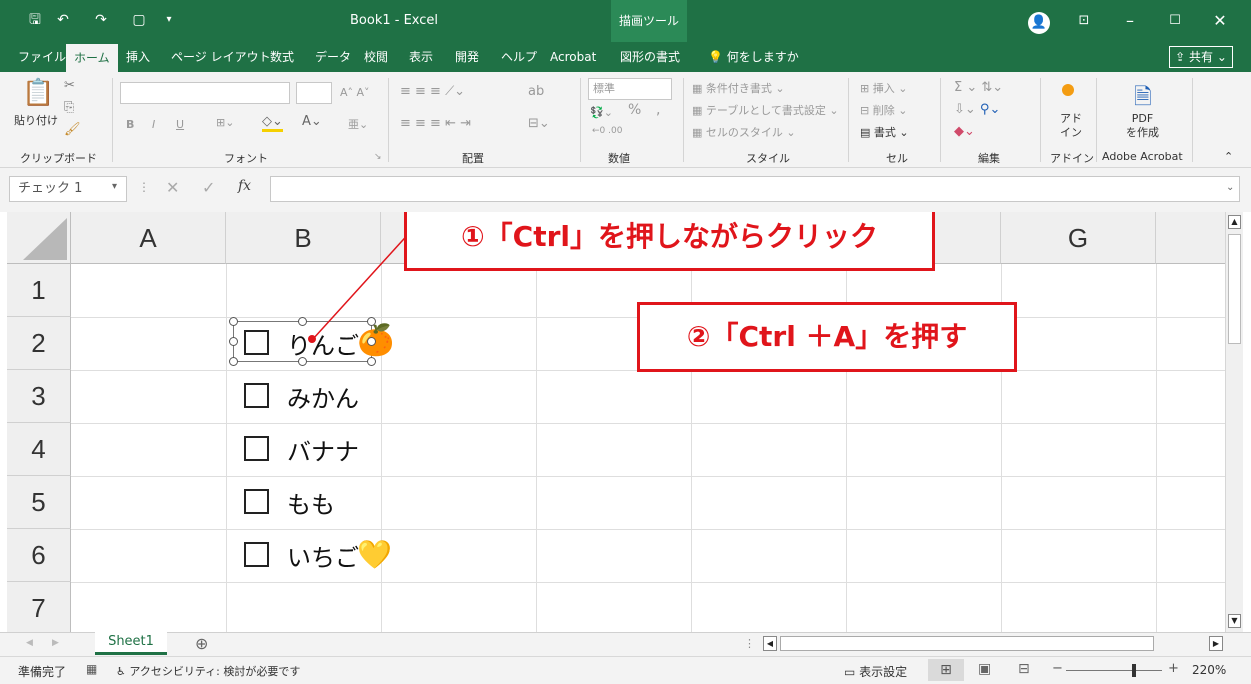  What do you see at coordinates (333, 57) in the screenshot?
I see `tab-data: データ` at bounding box center [333, 57].